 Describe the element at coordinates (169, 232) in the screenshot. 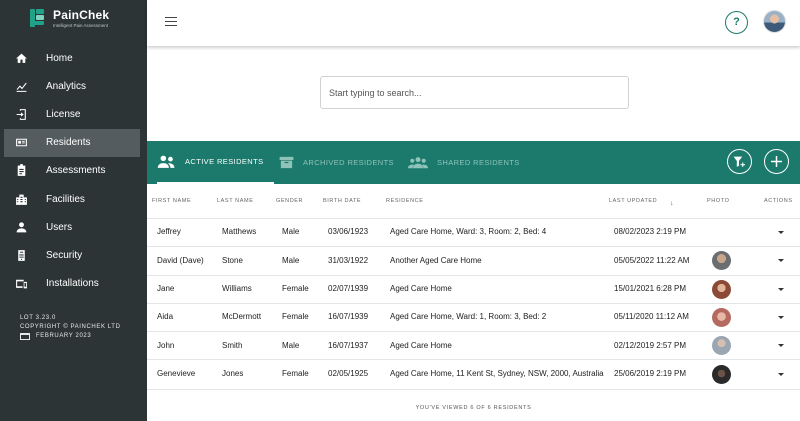

I see `cell-first-name: Jeffrey` at that location.